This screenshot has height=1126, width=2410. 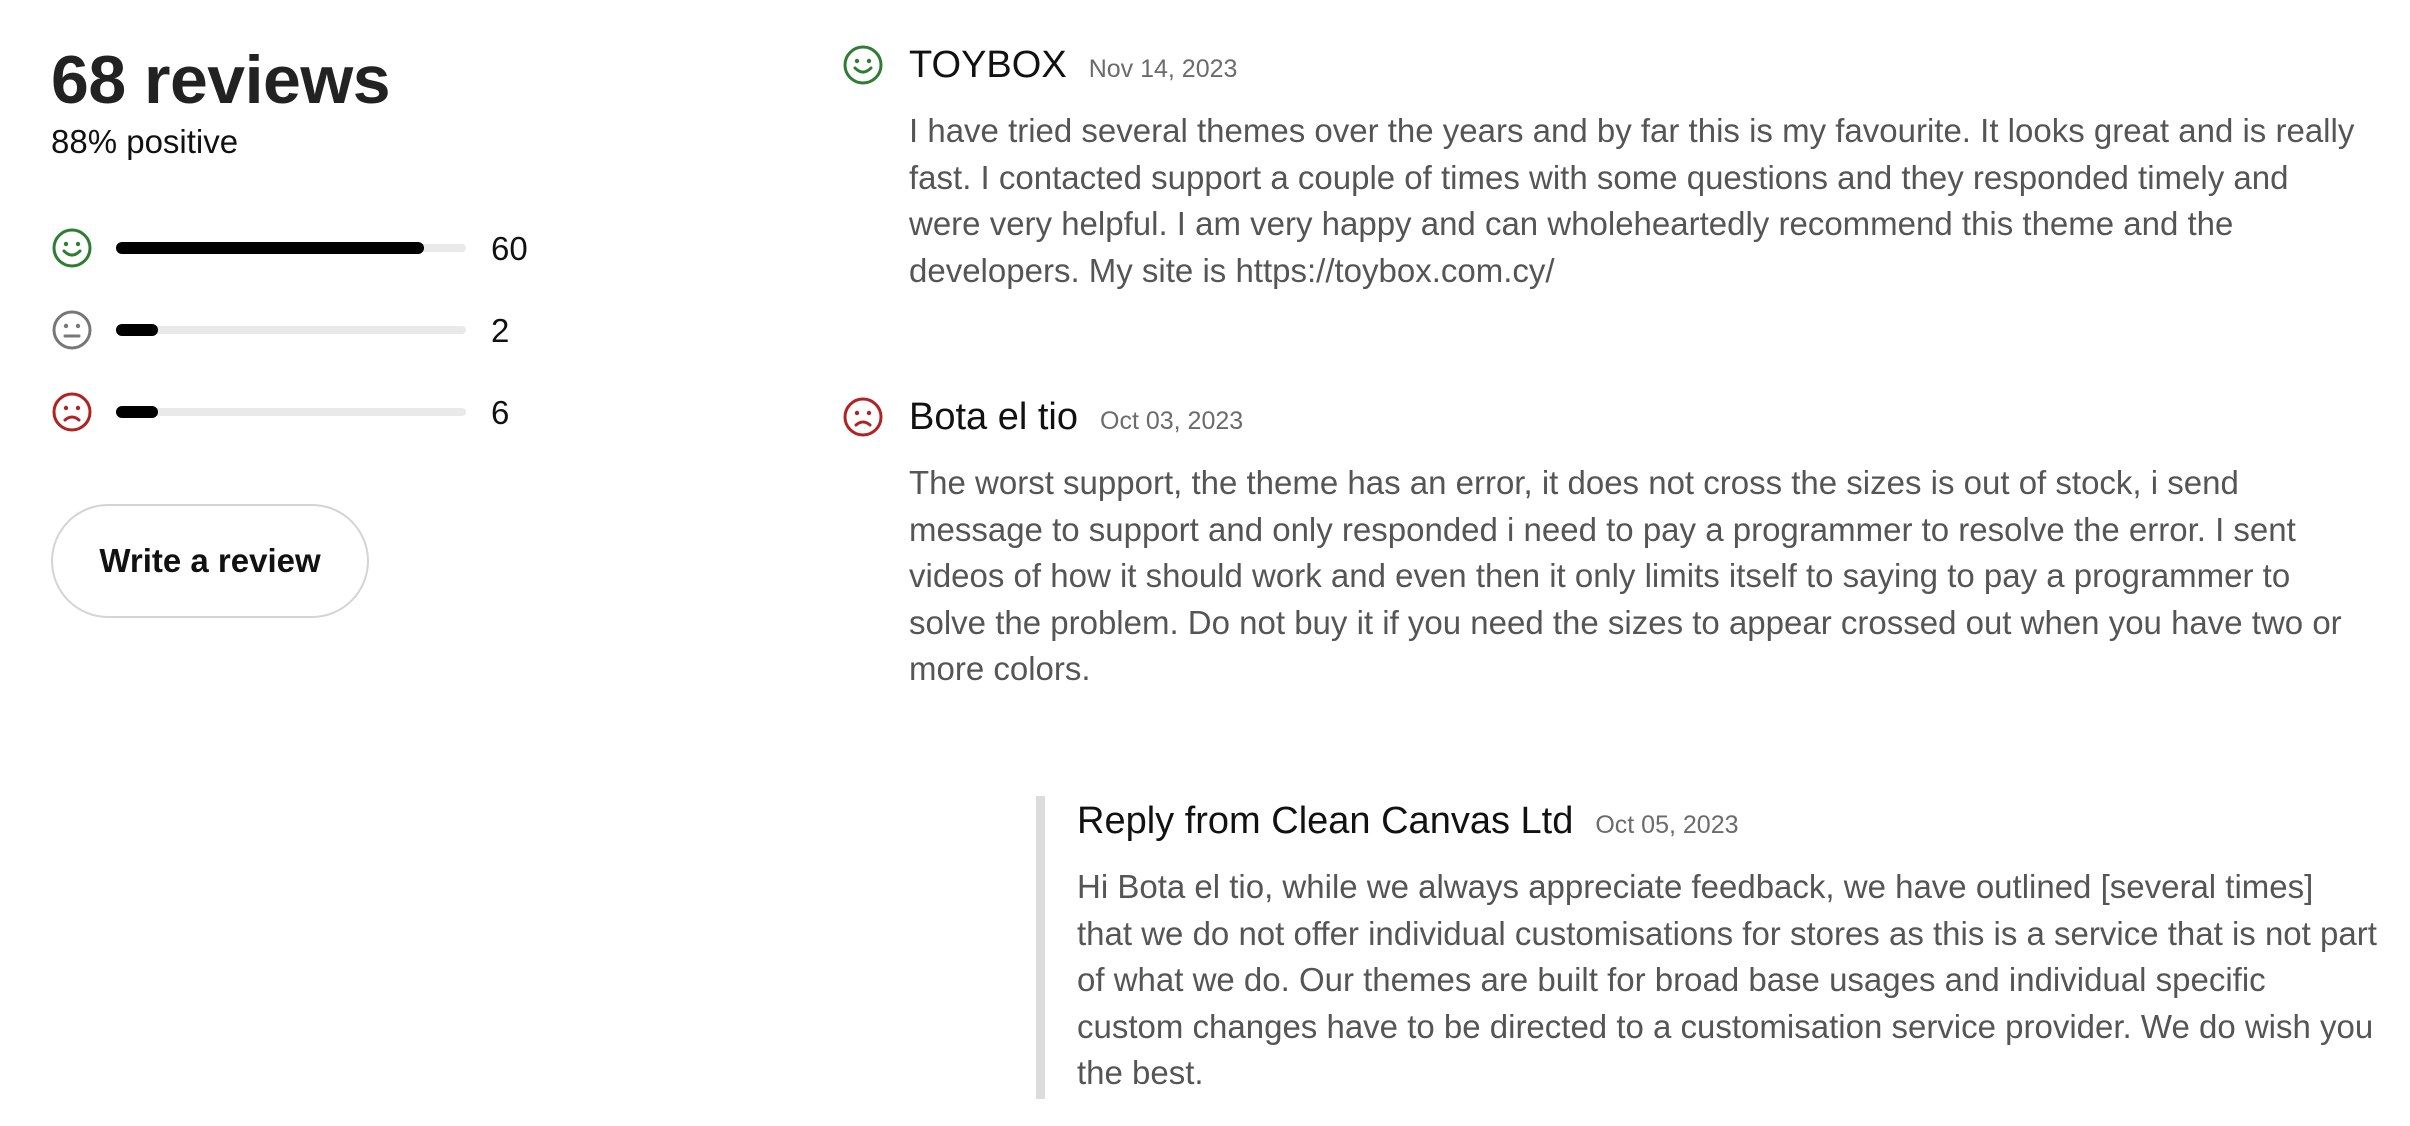 I want to click on negative-bar-fill, so click(x=137, y=412).